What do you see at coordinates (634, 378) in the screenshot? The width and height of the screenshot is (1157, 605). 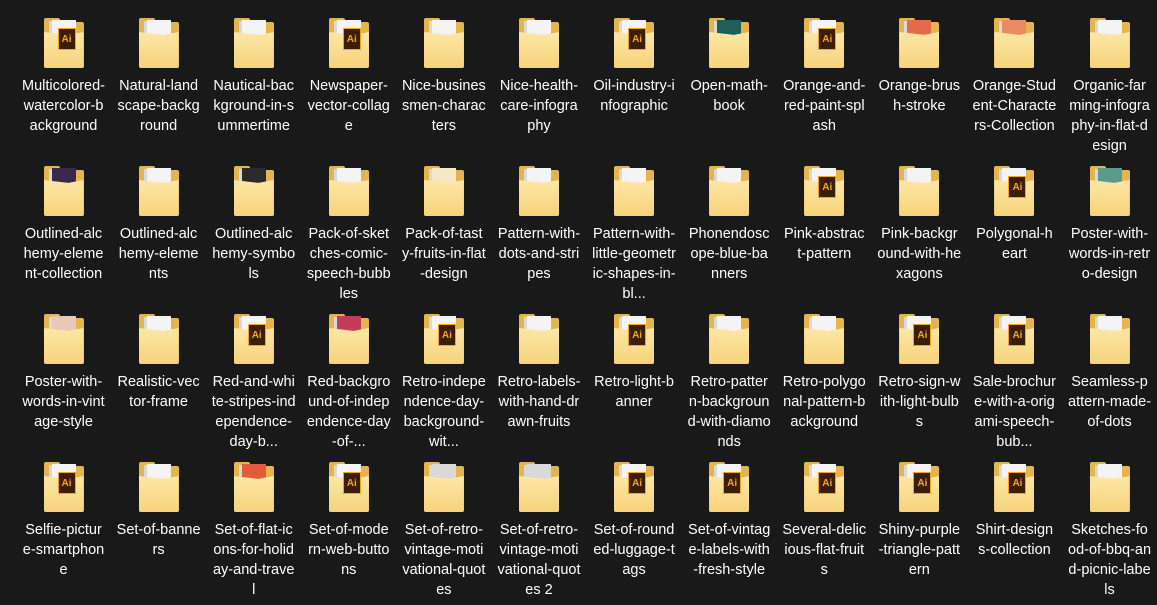 I see `folder-item: Ai Retro-light-banner` at bounding box center [634, 378].